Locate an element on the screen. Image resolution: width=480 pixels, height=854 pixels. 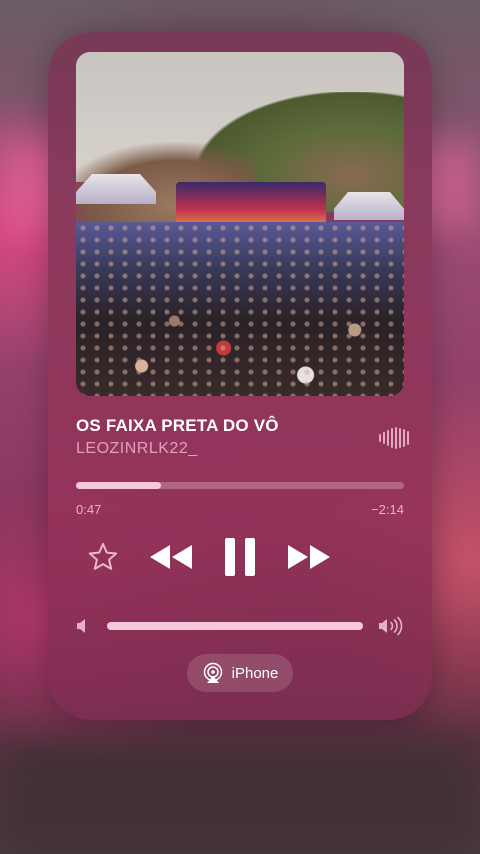
concert-crowd is located at coordinates (240, 309).